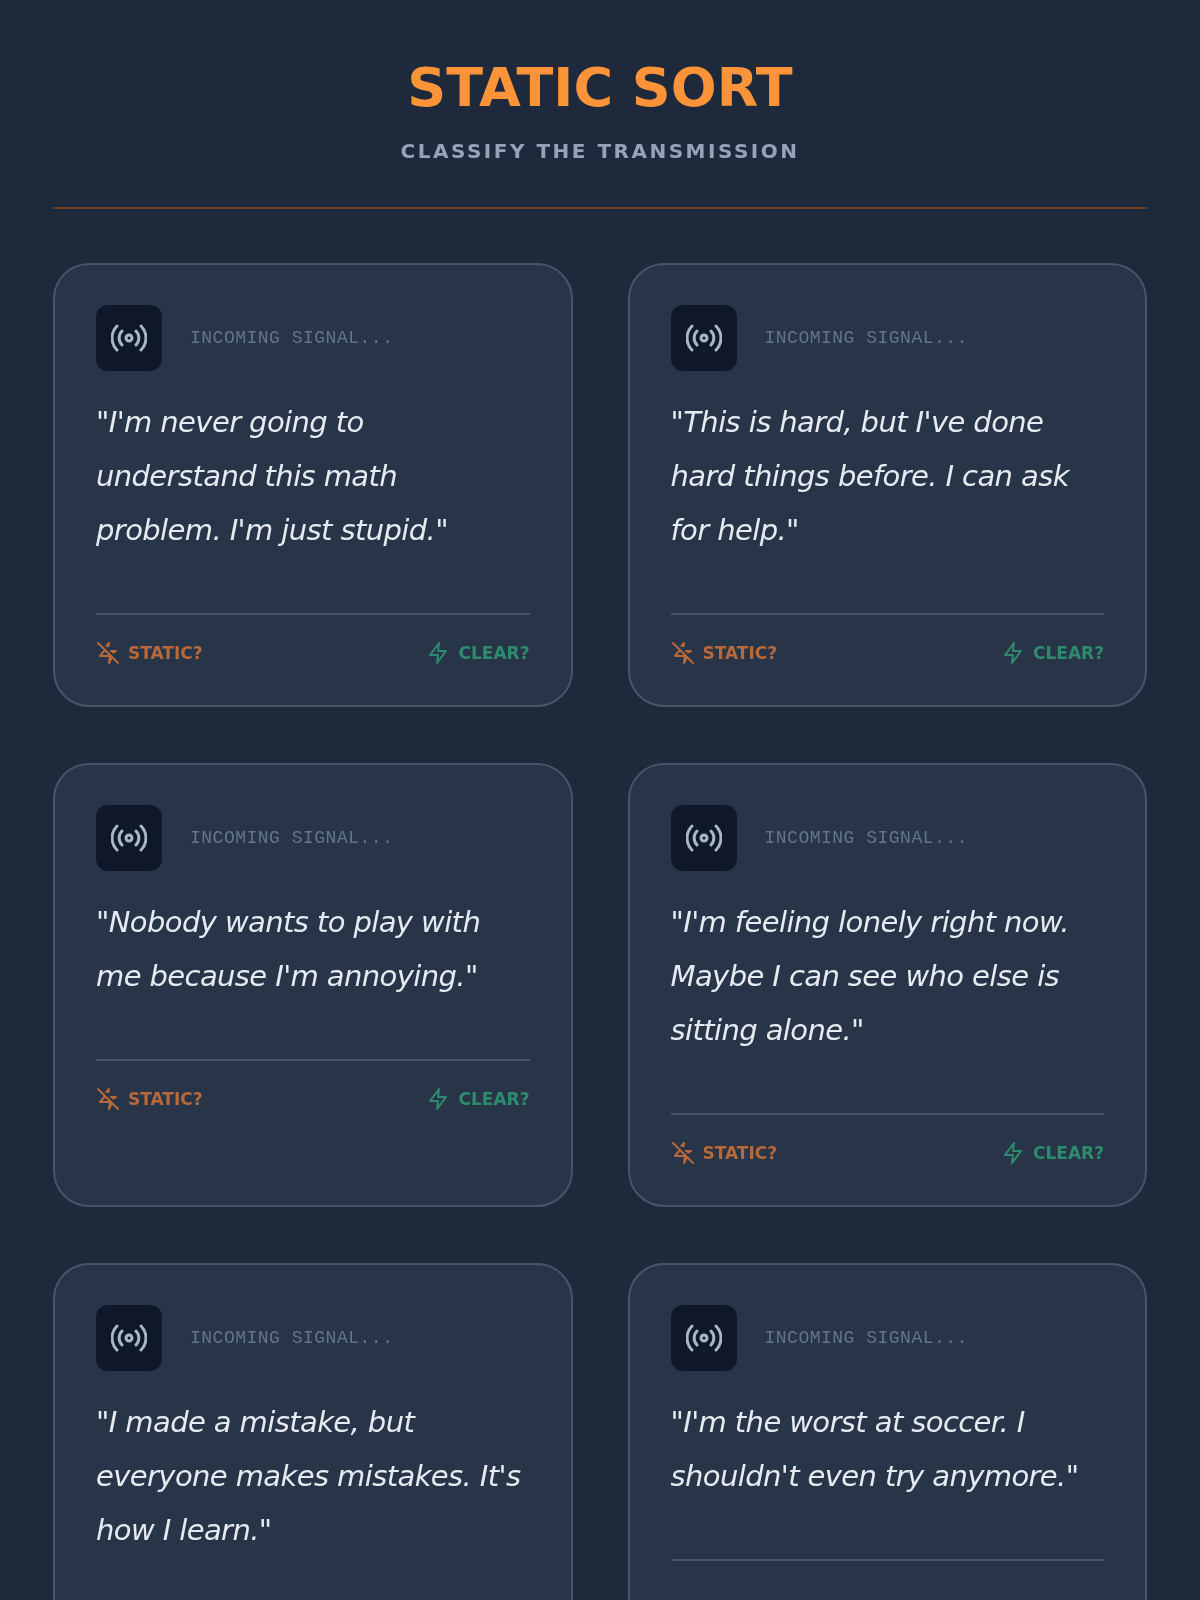 Image resolution: width=1200 pixels, height=1600 pixels. What do you see at coordinates (272, 476) in the screenshot?
I see `quote-text: "I'm never going to understand this math problem. I'm just stupid."` at bounding box center [272, 476].